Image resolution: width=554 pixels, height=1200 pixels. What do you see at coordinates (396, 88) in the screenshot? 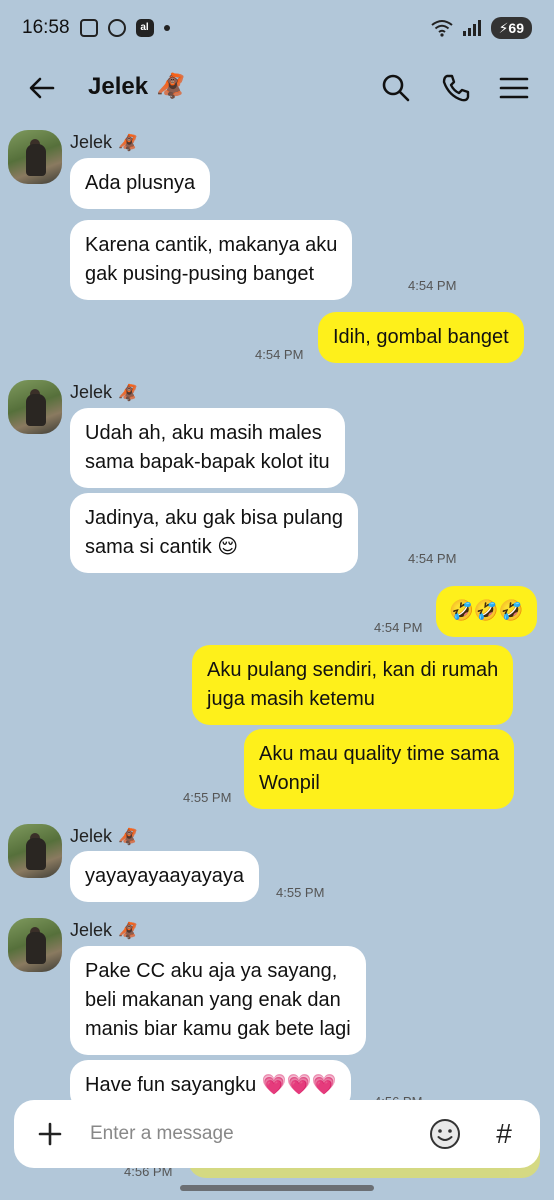
I see `search-icon` at bounding box center [396, 88].